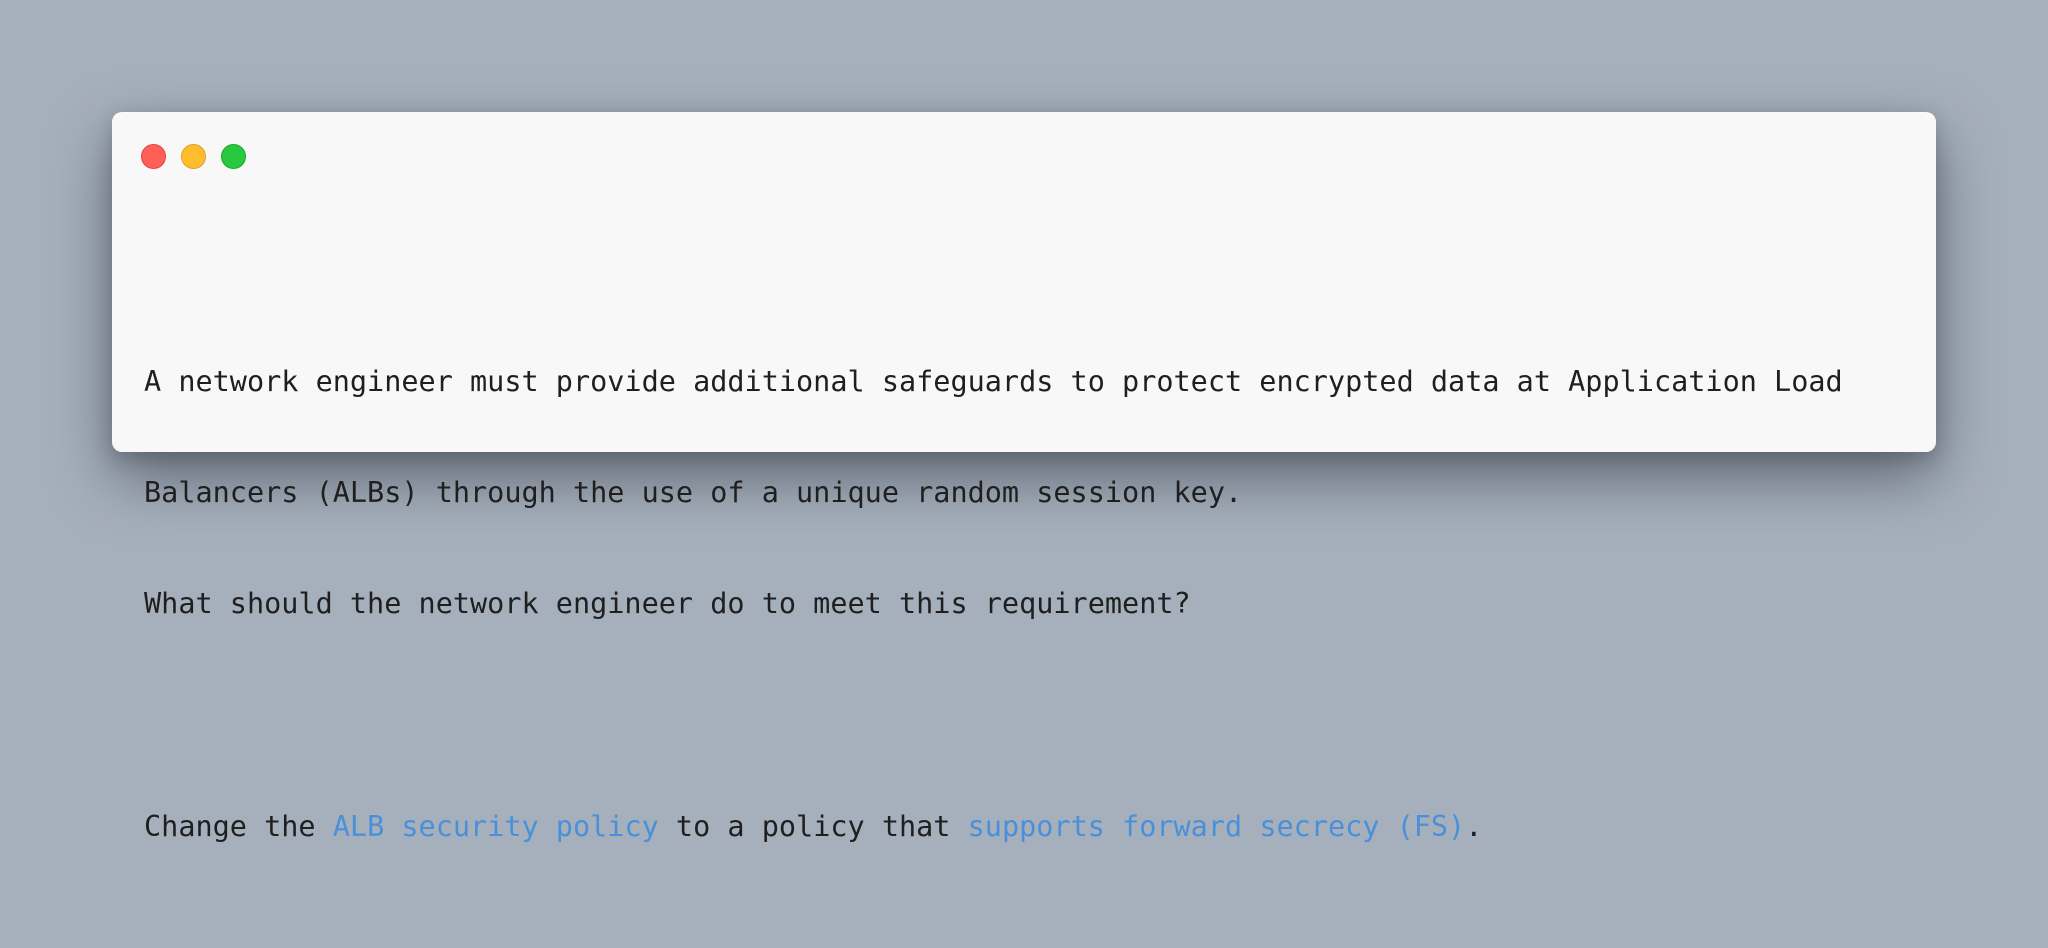  I want to click on answer-highlight-alb-security-policy: ALB security policy, so click(495, 826).